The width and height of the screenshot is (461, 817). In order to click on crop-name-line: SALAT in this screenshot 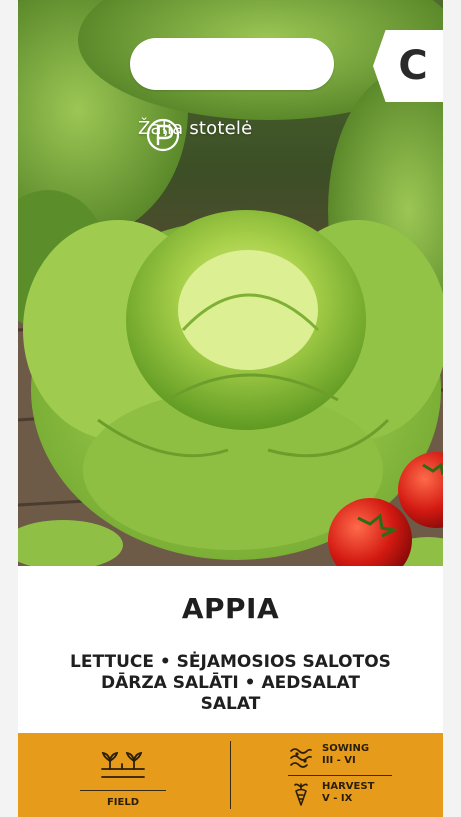, I will do `click(230, 704)`.